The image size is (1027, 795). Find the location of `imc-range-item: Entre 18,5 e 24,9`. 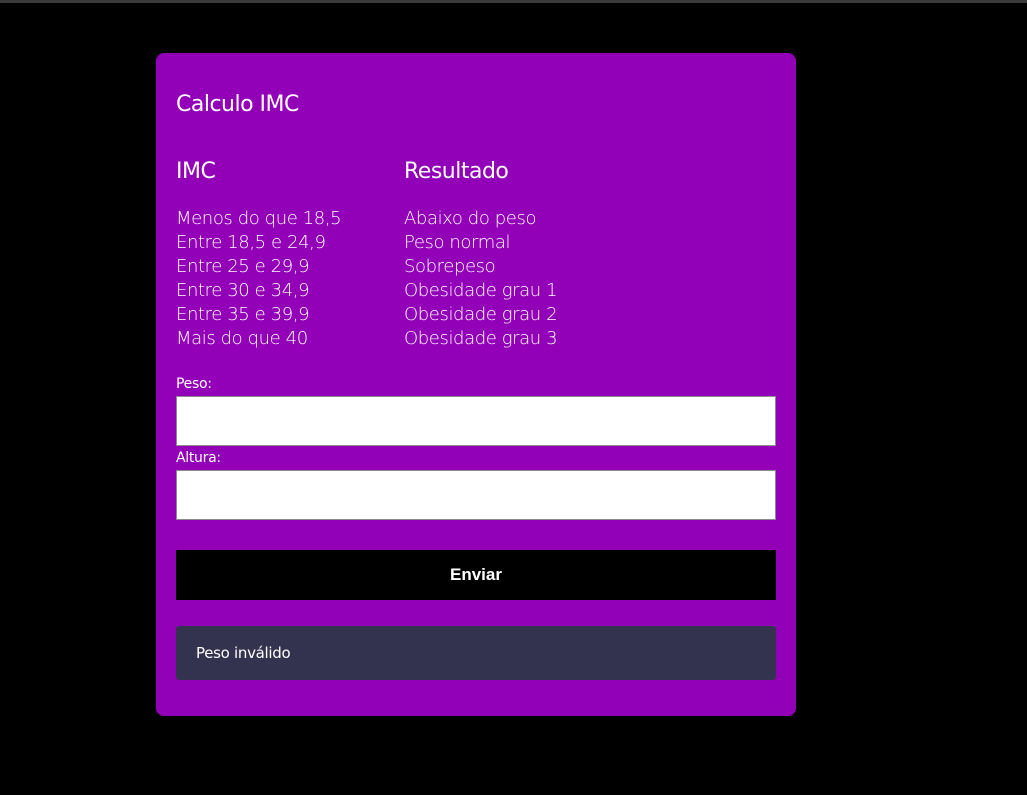

imc-range-item: Entre 18,5 e 24,9 is located at coordinates (251, 242).